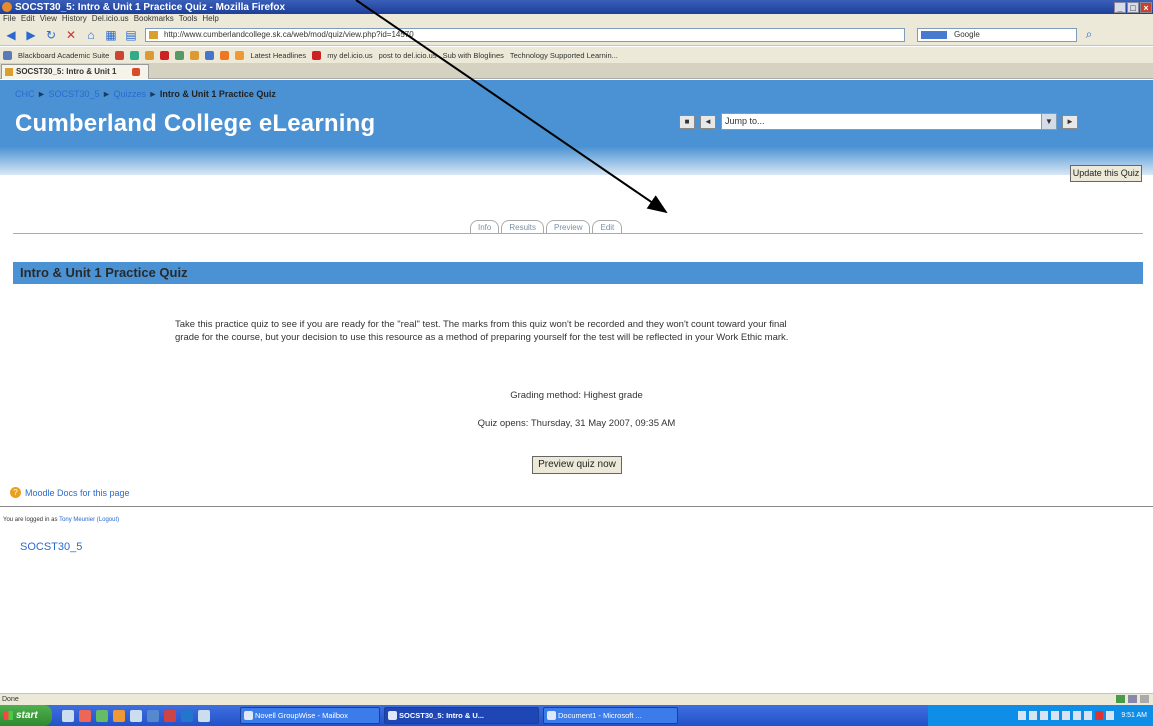 This screenshot has width=1153, height=726. Describe the element at coordinates (129, 94) in the screenshot. I see `breadcrumb-quizzes: Quizzes` at that location.